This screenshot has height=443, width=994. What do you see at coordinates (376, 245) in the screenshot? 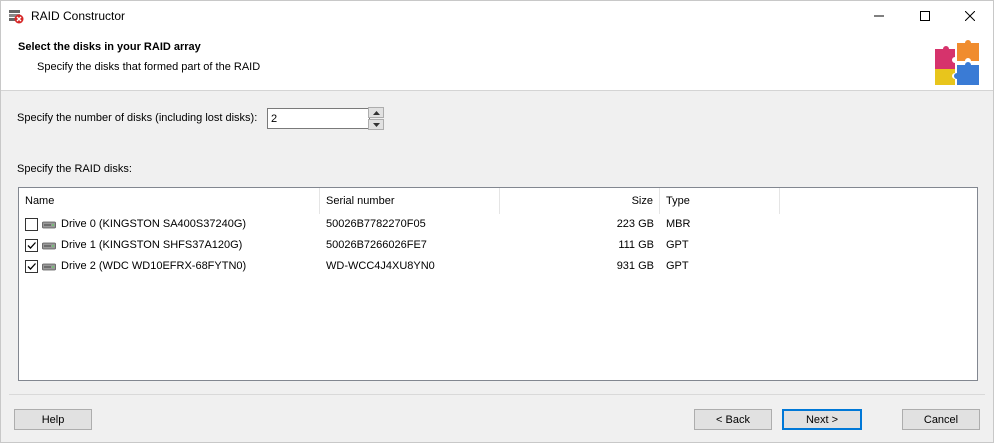
I see `disk-serial: 50026B7266026FE7` at bounding box center [376, 245].